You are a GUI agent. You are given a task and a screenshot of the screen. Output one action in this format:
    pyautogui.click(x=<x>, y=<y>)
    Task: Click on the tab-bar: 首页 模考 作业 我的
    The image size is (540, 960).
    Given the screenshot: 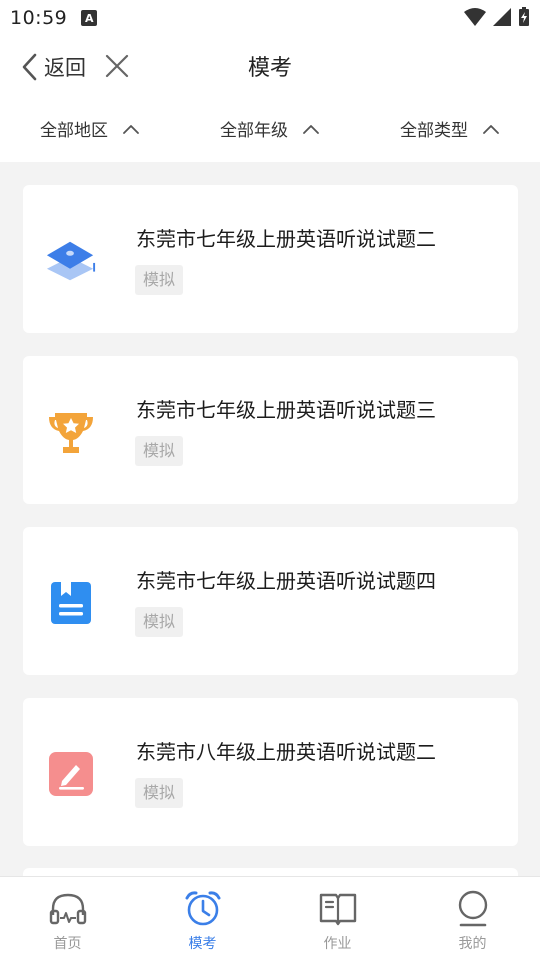 What is the action you would take?
    pyautogui.click(x=270, y=918)
    